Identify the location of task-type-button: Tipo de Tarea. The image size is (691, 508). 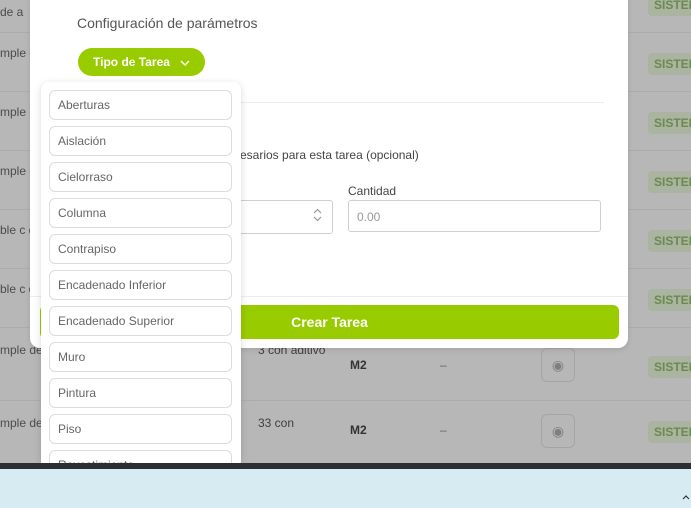
(141, 62).